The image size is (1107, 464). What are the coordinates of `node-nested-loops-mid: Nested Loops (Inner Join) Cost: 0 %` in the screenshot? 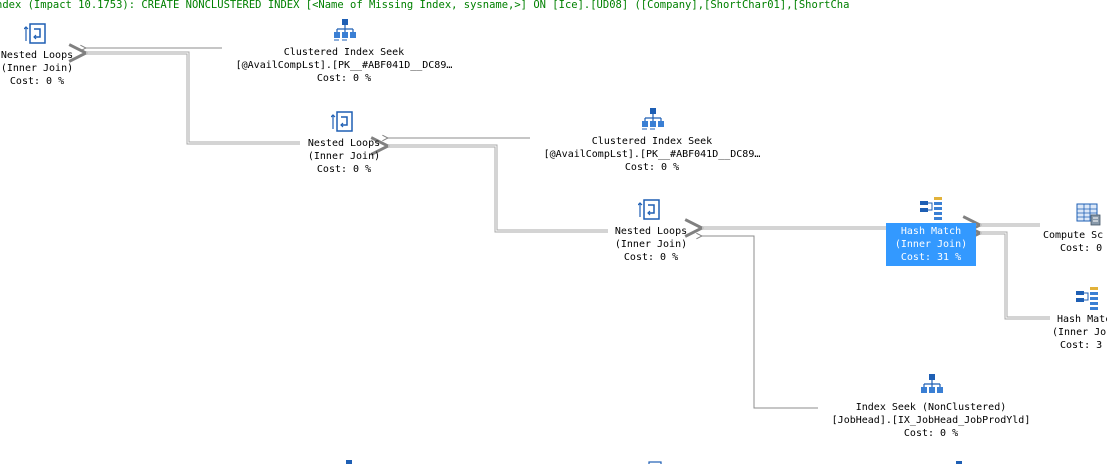 It's located at (344, 142).